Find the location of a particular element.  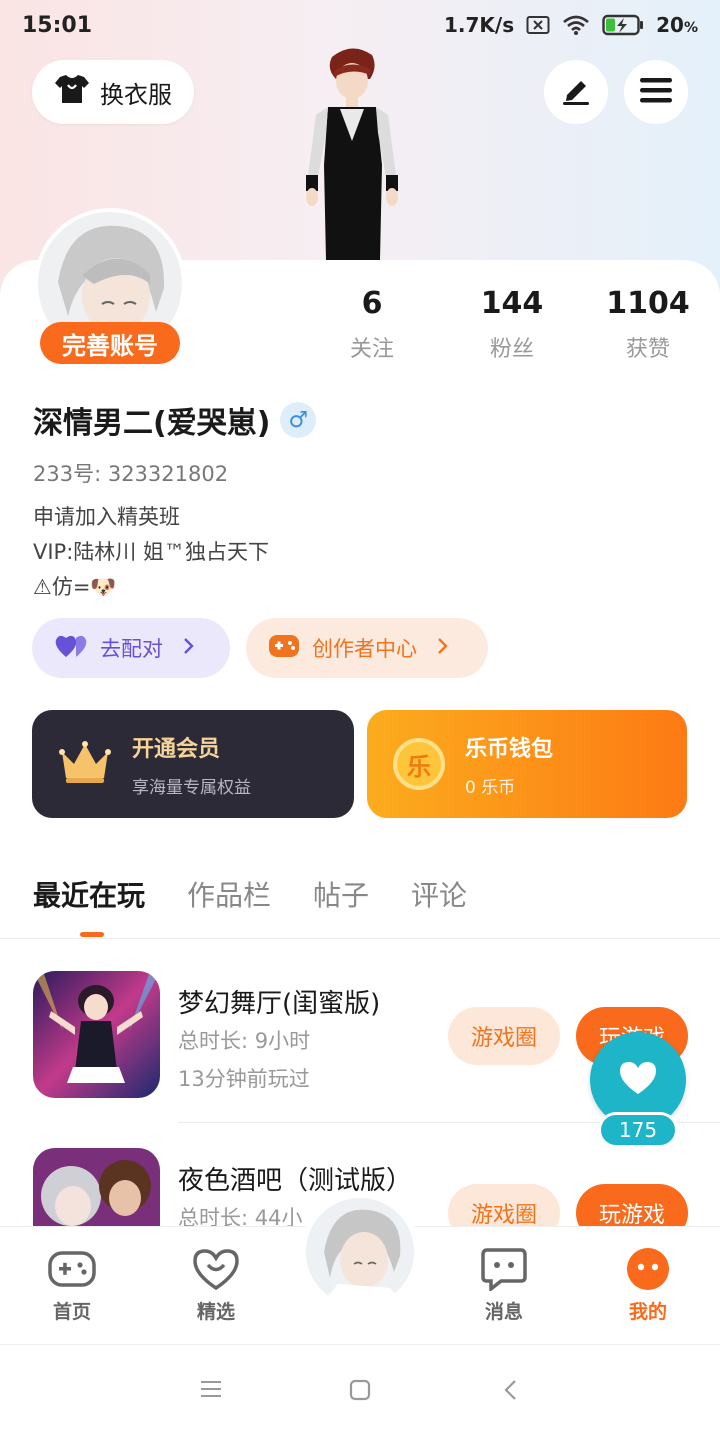

match-button: 去配对 is located at coordinates (131, 648).